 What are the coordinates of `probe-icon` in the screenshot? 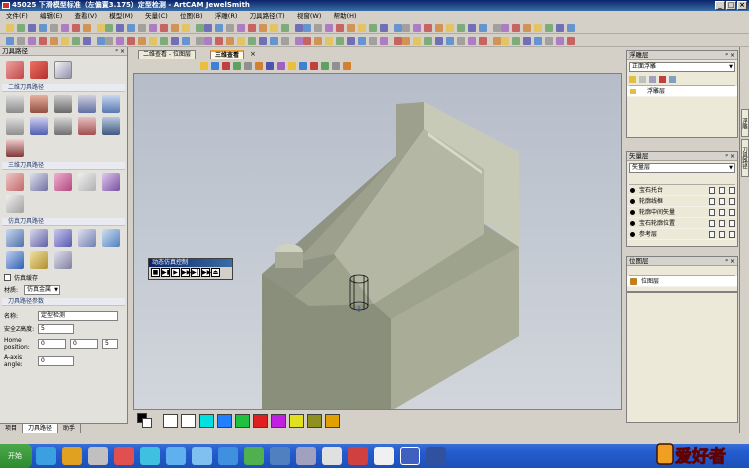 It's located at (87, 182).